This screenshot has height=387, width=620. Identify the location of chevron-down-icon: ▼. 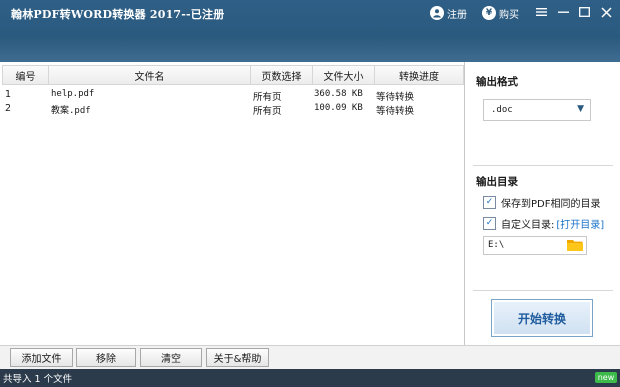
(580, 109).